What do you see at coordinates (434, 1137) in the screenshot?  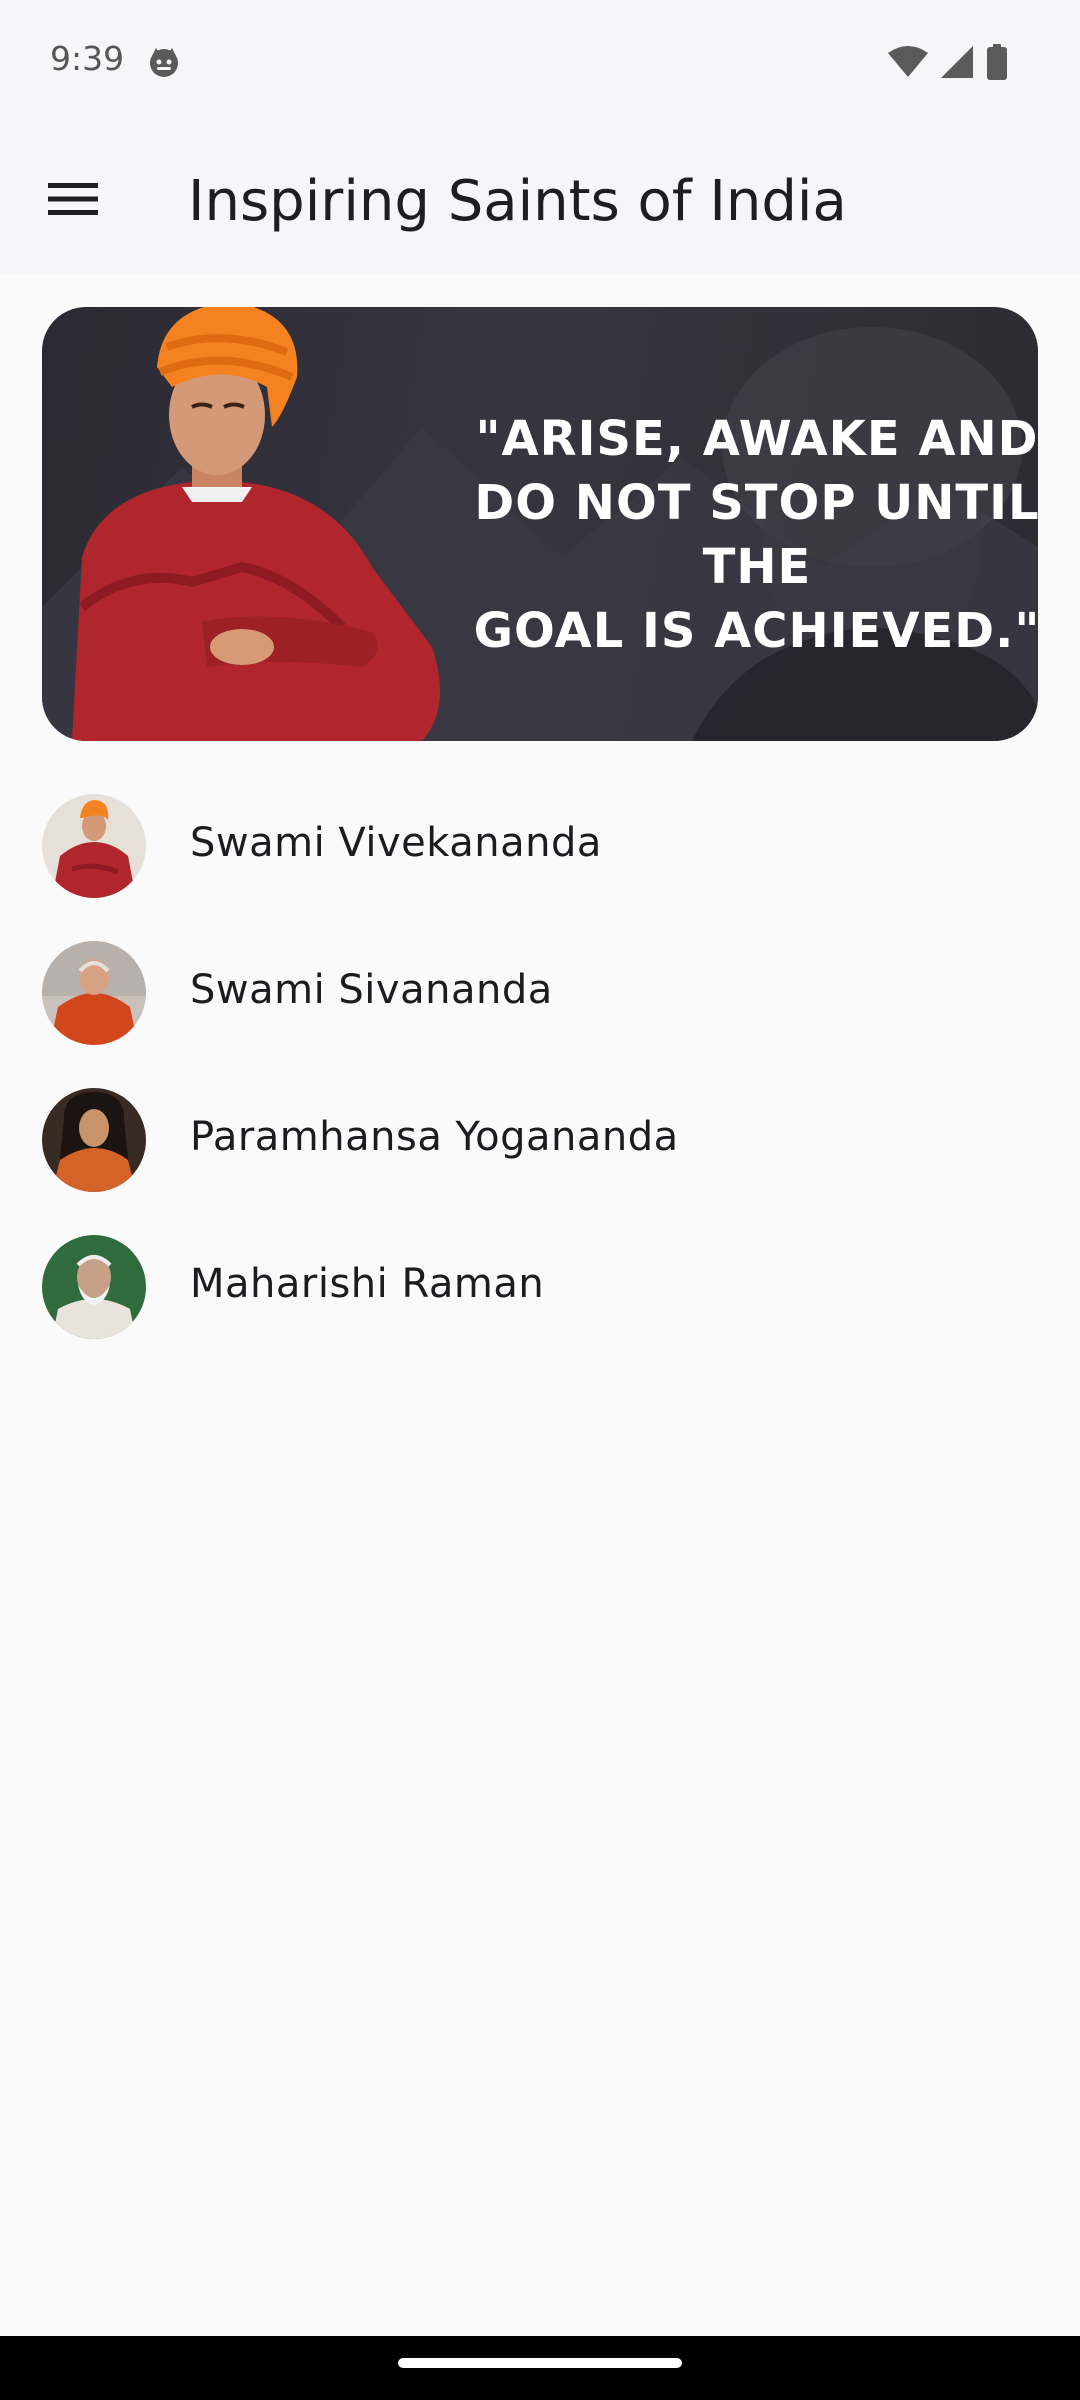 I see `saint-name: Paramhansa Yogananda` at bounding box center [434, 1137].